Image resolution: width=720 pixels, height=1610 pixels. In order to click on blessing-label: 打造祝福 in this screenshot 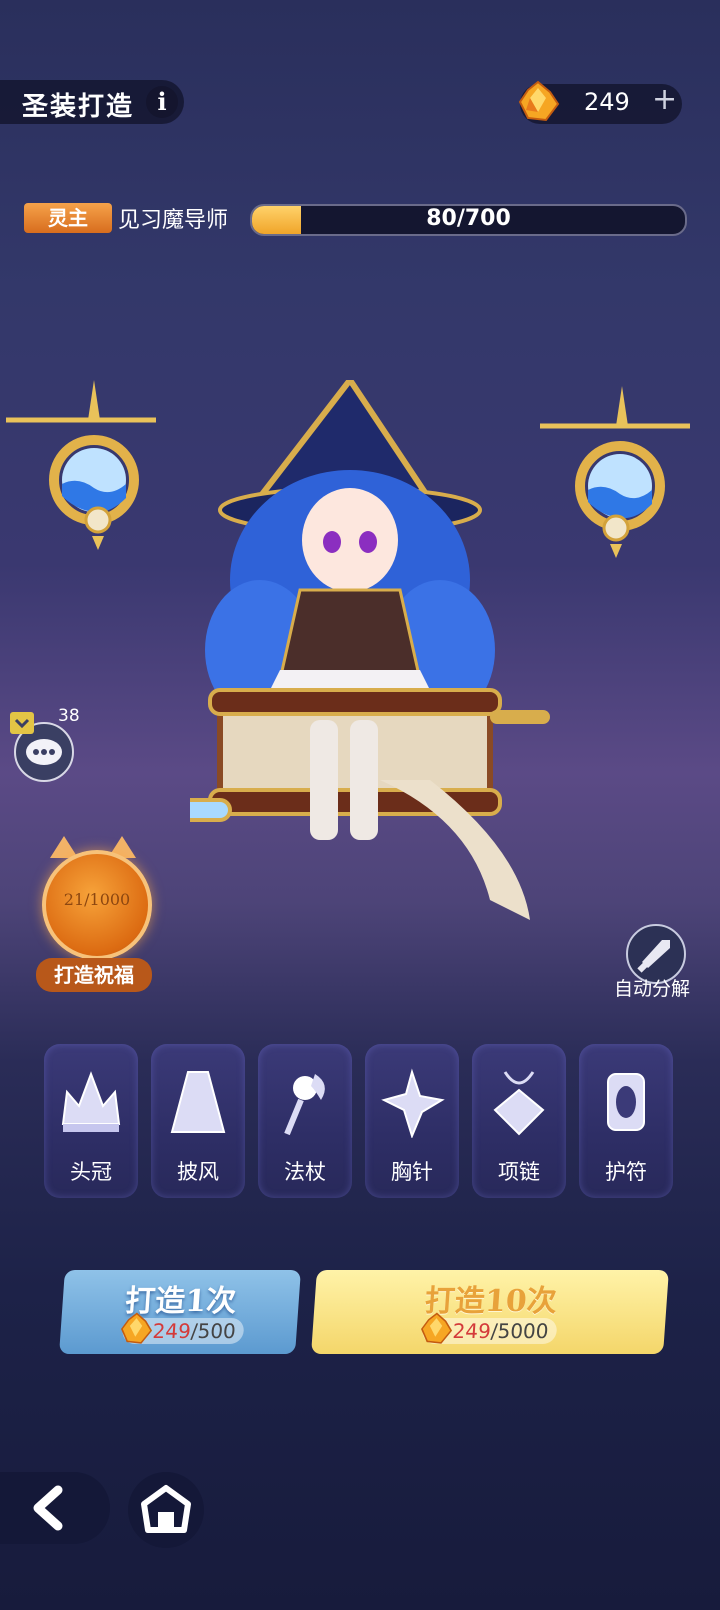, I will do `click(94, 975)`.